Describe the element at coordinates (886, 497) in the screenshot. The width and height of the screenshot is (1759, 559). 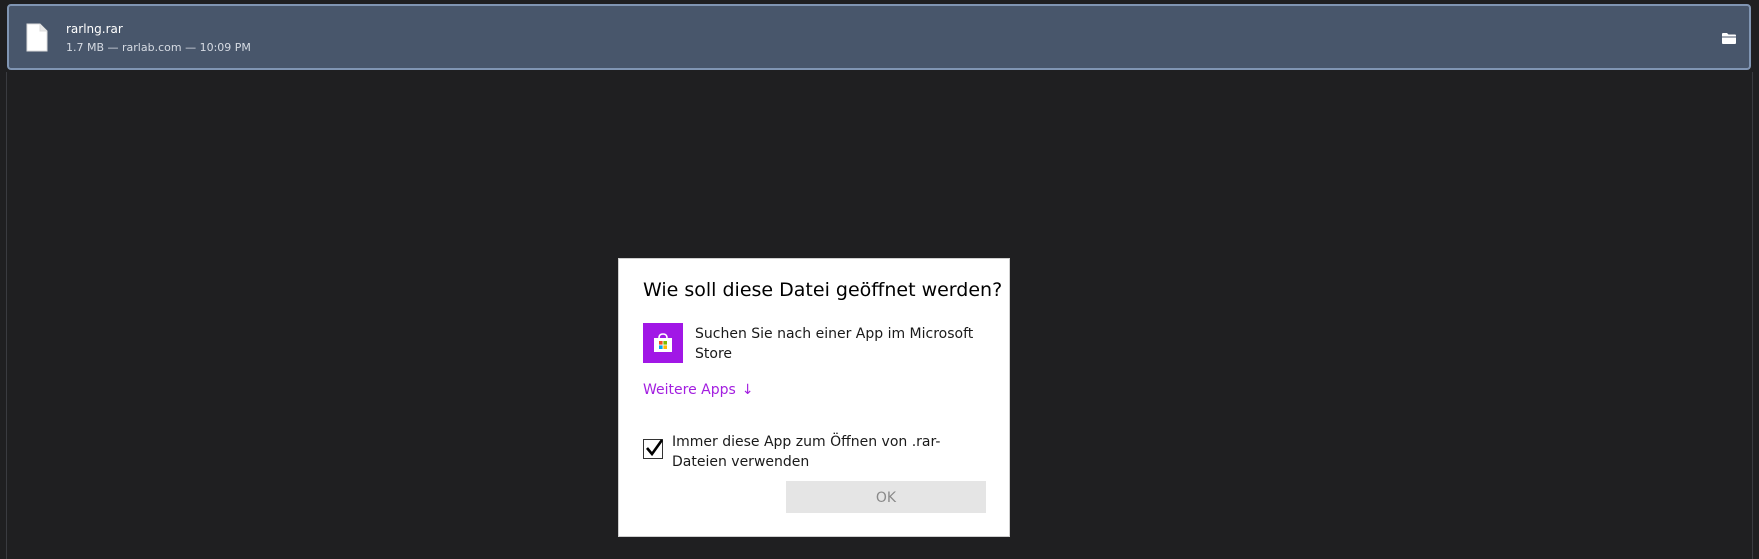
I see `ok-button: OK` at that location.